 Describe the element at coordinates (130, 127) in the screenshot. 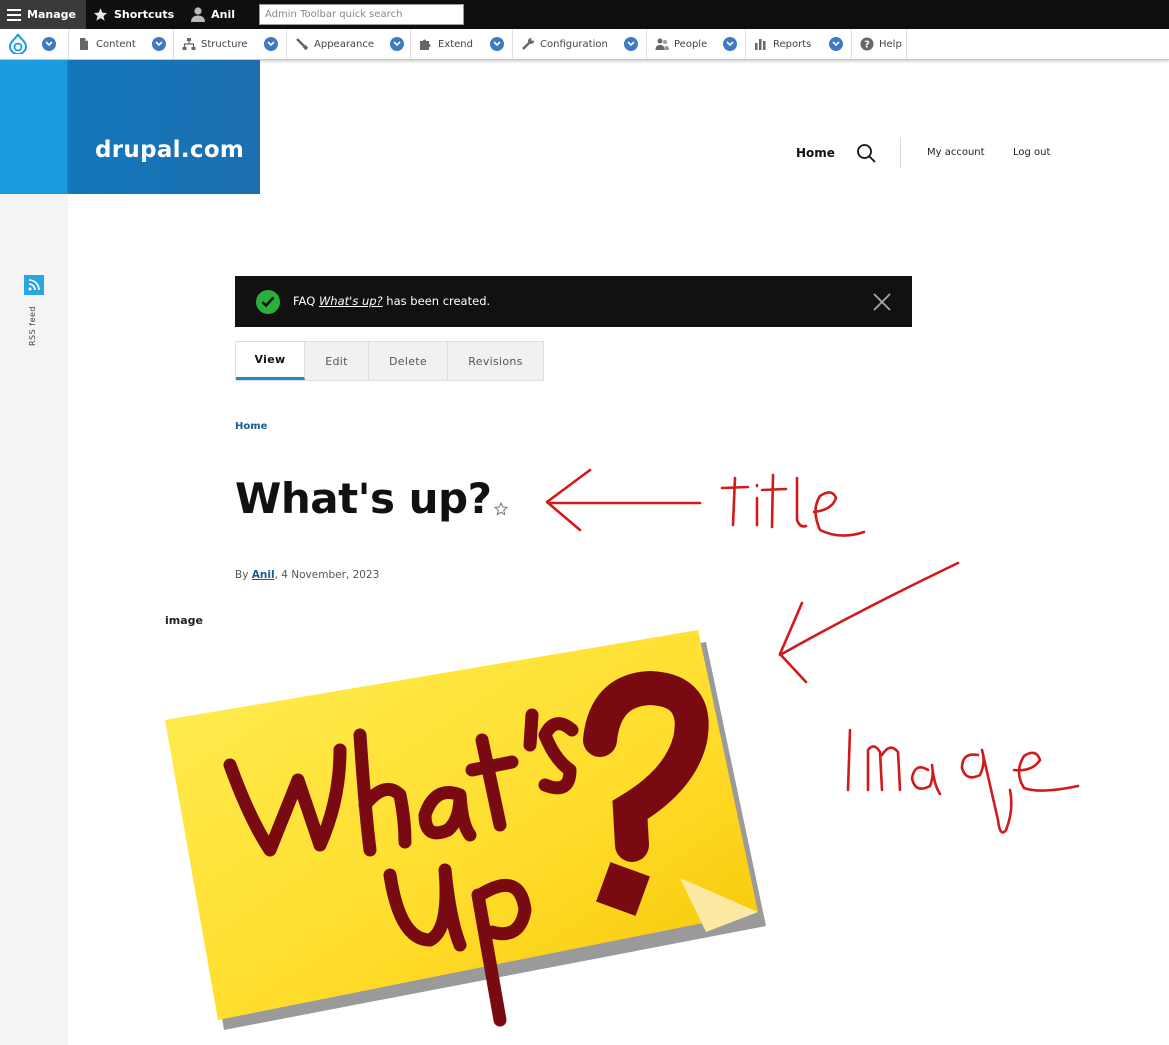

I see `site-branding: drupal.com` at that location.